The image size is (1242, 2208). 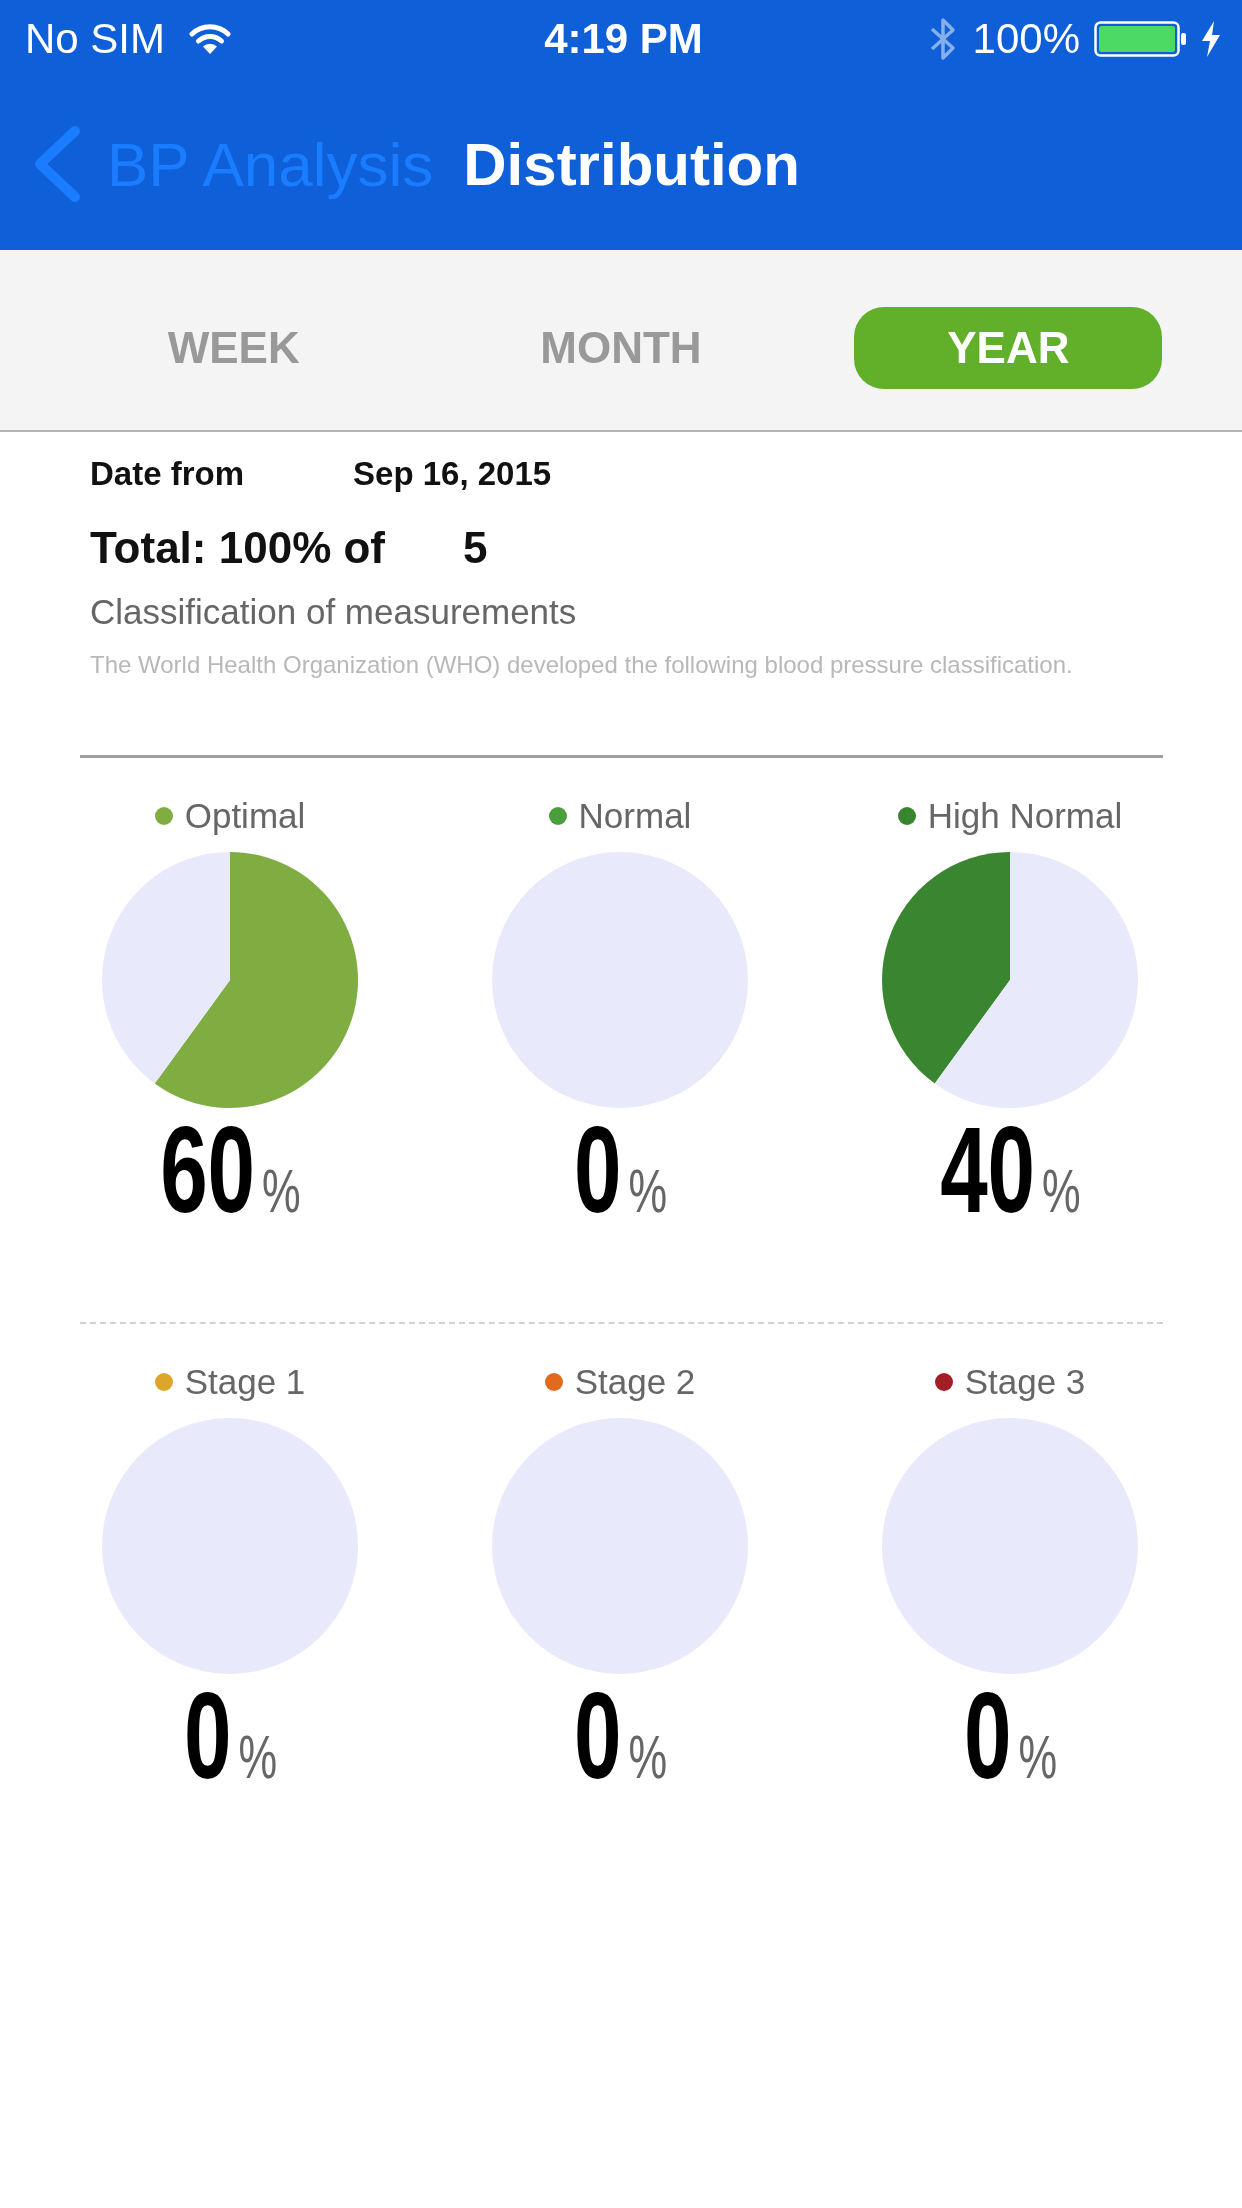 I want to click on total-value: 5, so click(x=475, y=548).